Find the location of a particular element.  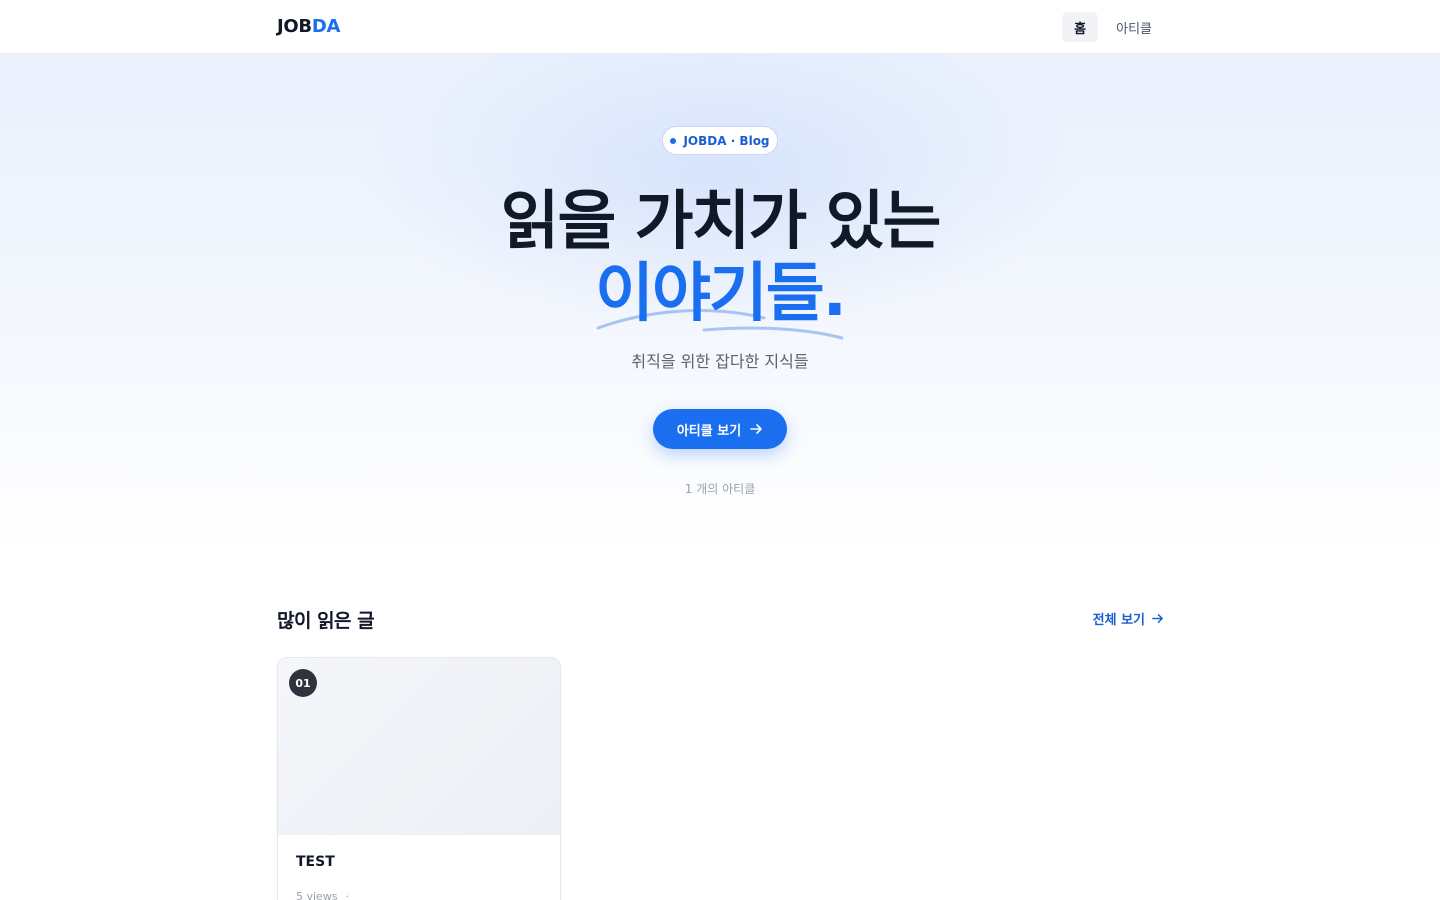

site-logo: JOBDA is located at coordinates (308, 26).